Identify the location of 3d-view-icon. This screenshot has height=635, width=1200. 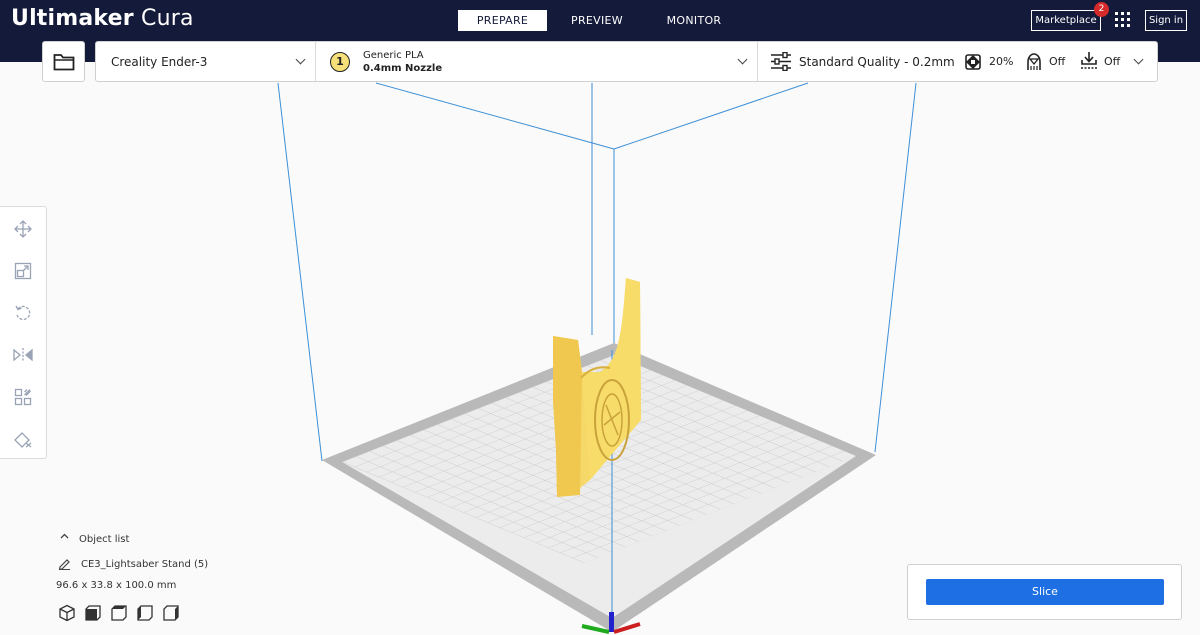
(67, 613).